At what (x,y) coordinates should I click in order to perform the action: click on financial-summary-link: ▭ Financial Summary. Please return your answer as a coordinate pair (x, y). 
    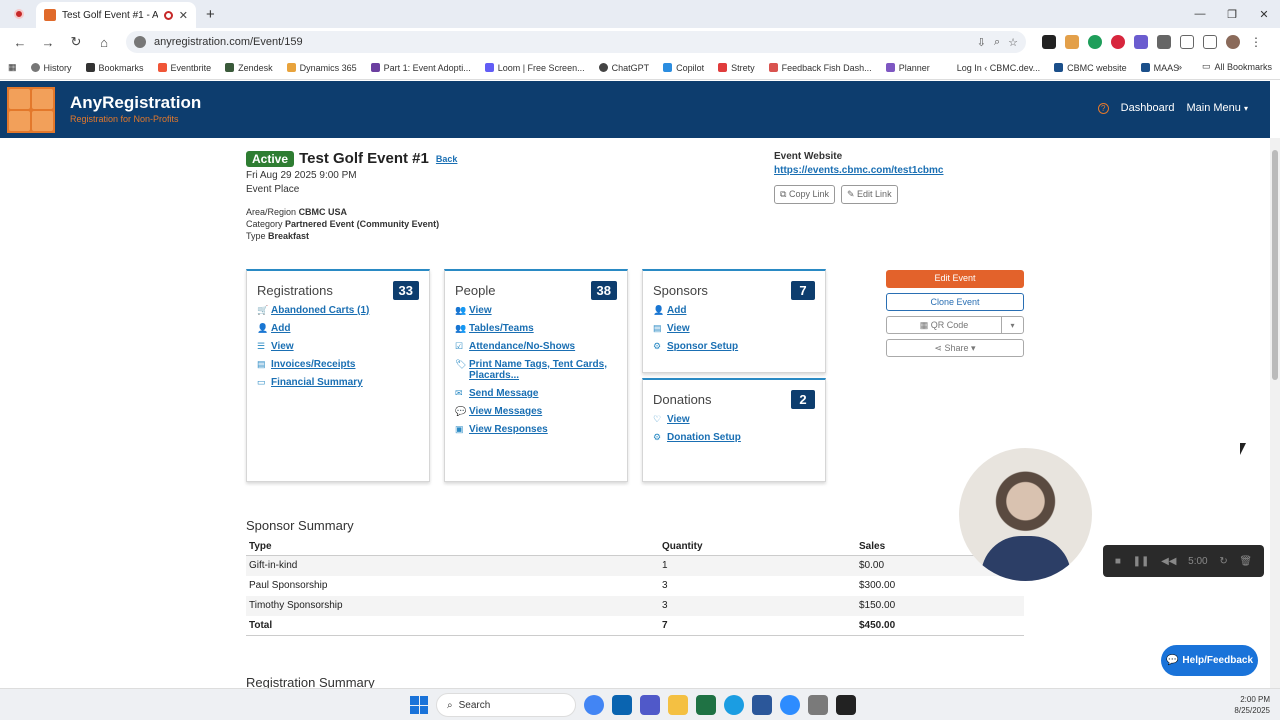
    Looking at the image, I should click on (338, 382).